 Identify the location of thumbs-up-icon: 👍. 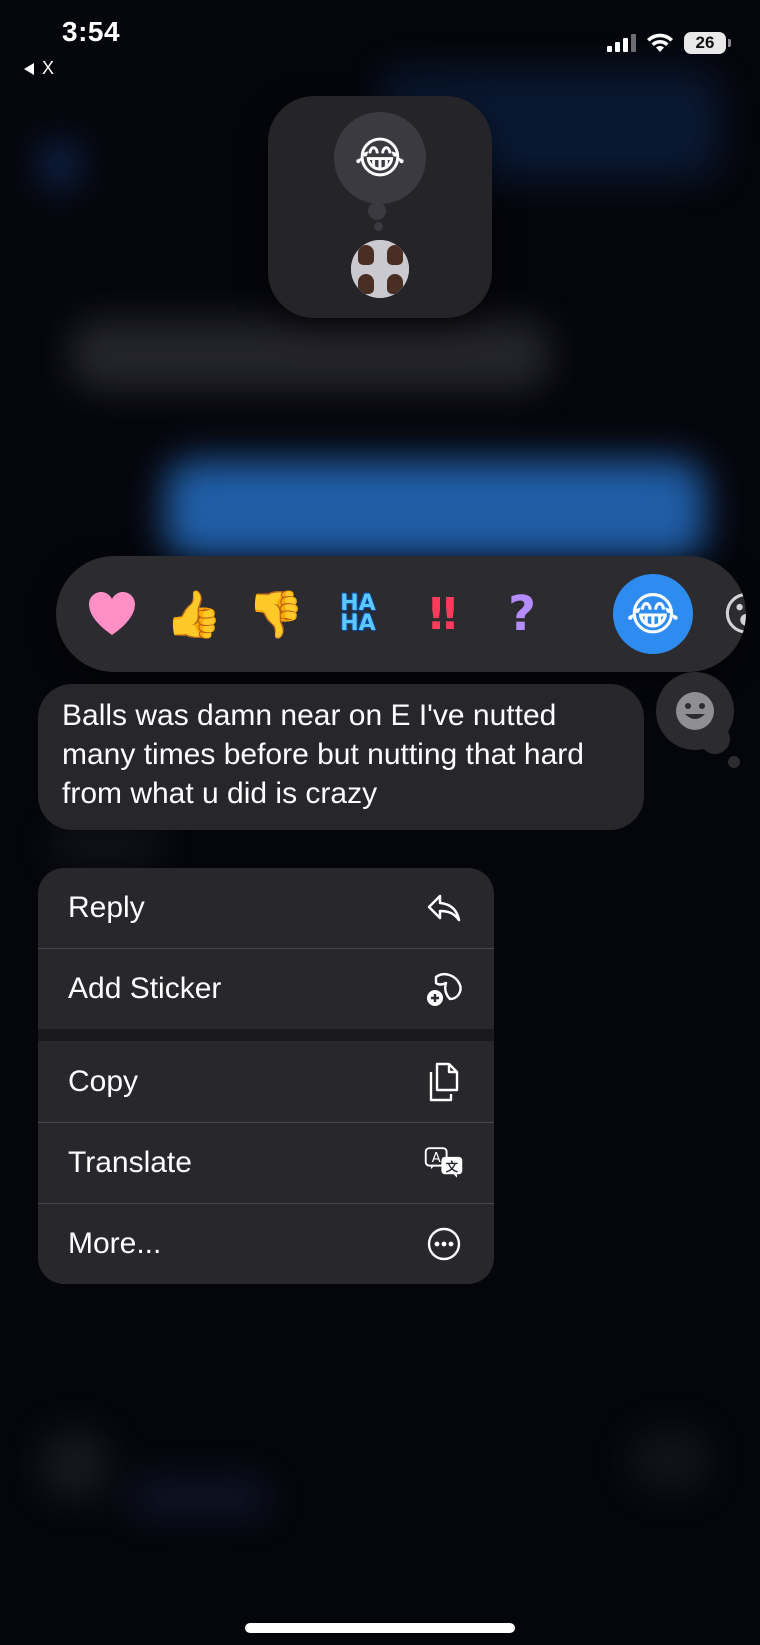
(194, 613).